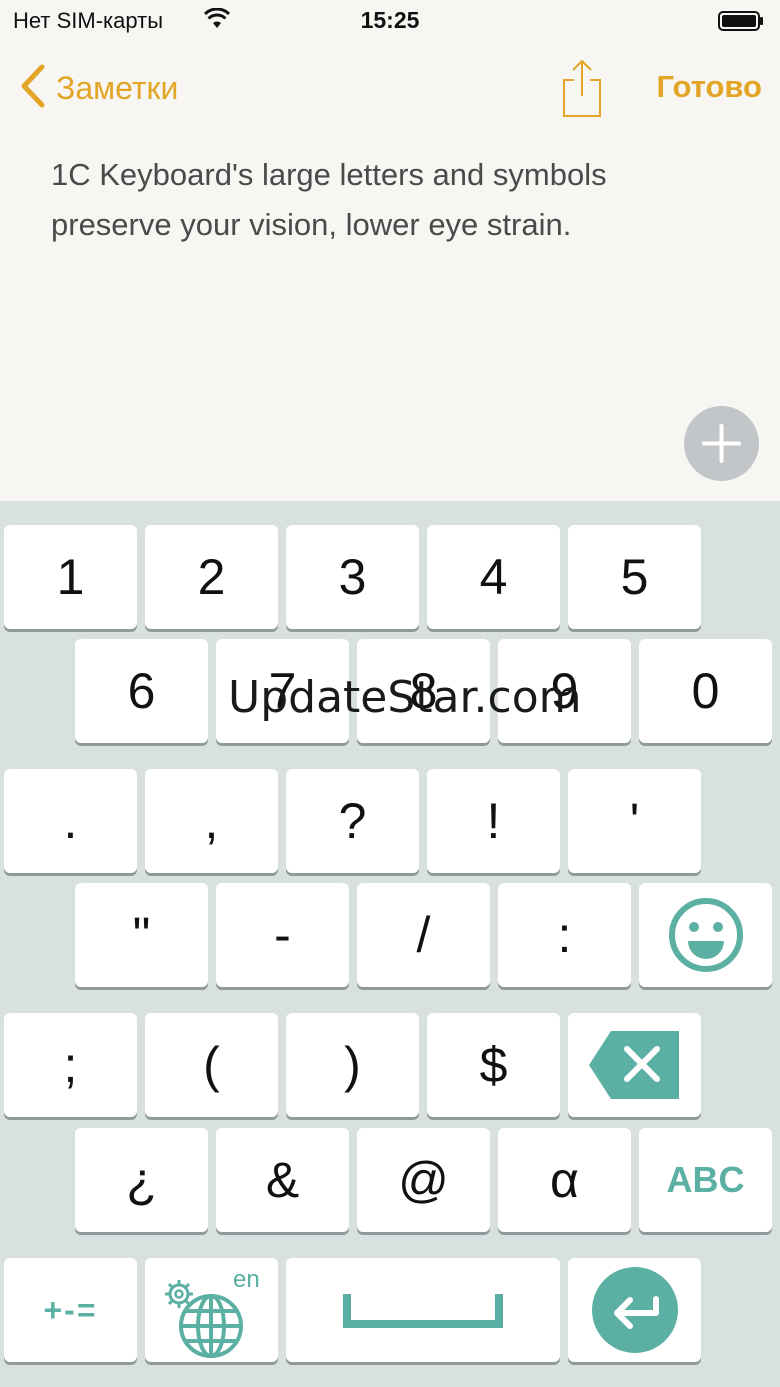  What do you see at coordinates (282, 935) in the screenshot?
I see `key-hyphen: -` at bounding box center [282, 935].